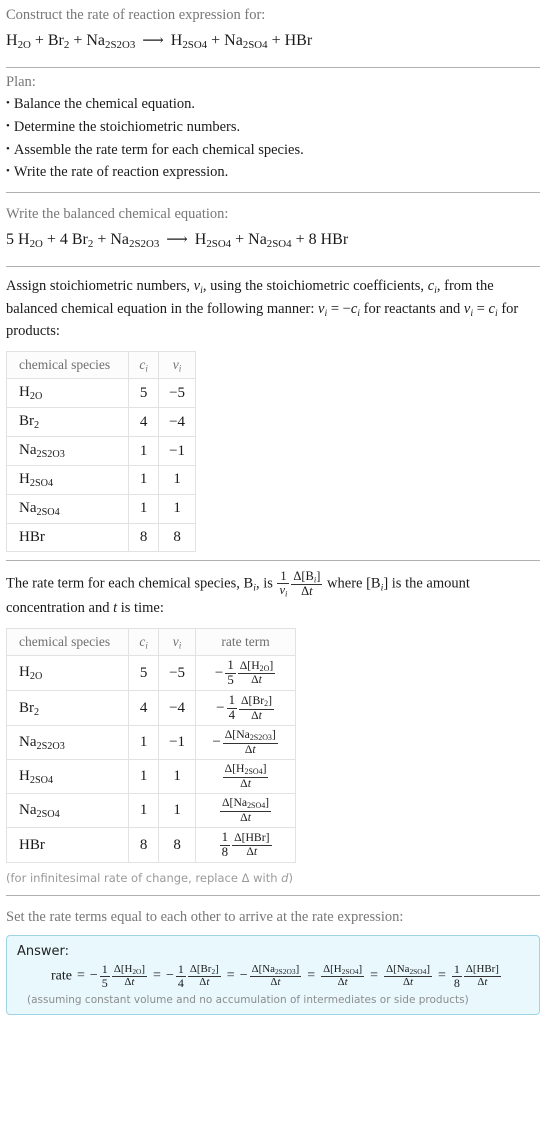 Image resolution: width=546 pixels, height=1138 pixels. What do you see at coordinates (275, 975) in the screenshot?
I see `fraction: Δ[Na2S2O3] Δt` at bounding box center [275, 975].